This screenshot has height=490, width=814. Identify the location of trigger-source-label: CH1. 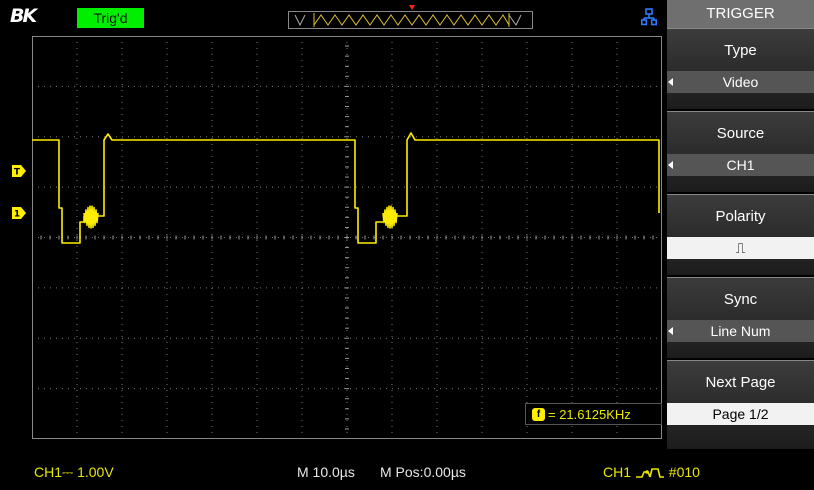
(617, 472).